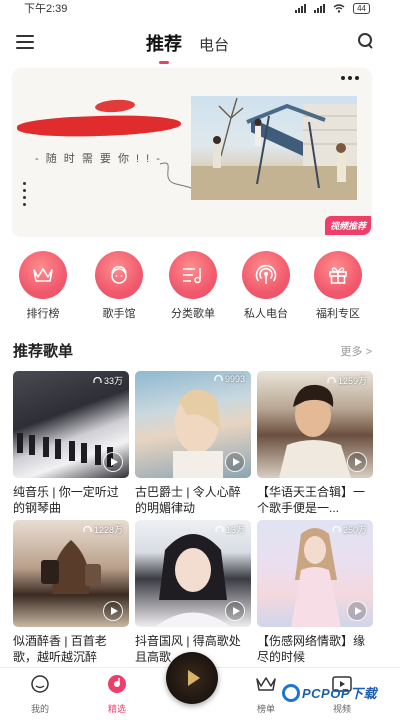 The height and width of the screenshot is (720, 400). Describe the element at coordinates (193, 573) in the screenshot. I see `playlist-cover: 13万` at that location.